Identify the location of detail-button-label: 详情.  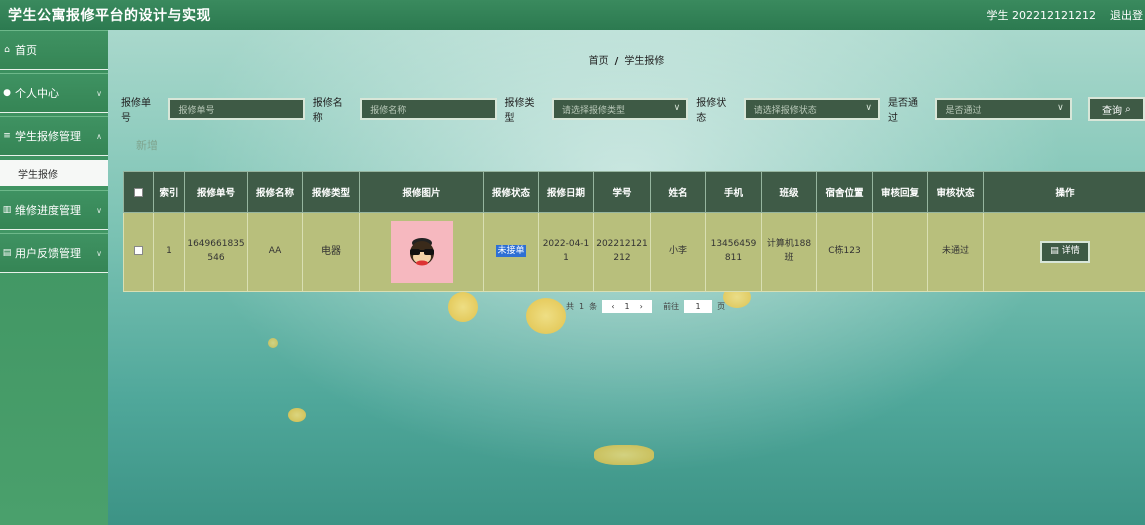
(1070, 251).